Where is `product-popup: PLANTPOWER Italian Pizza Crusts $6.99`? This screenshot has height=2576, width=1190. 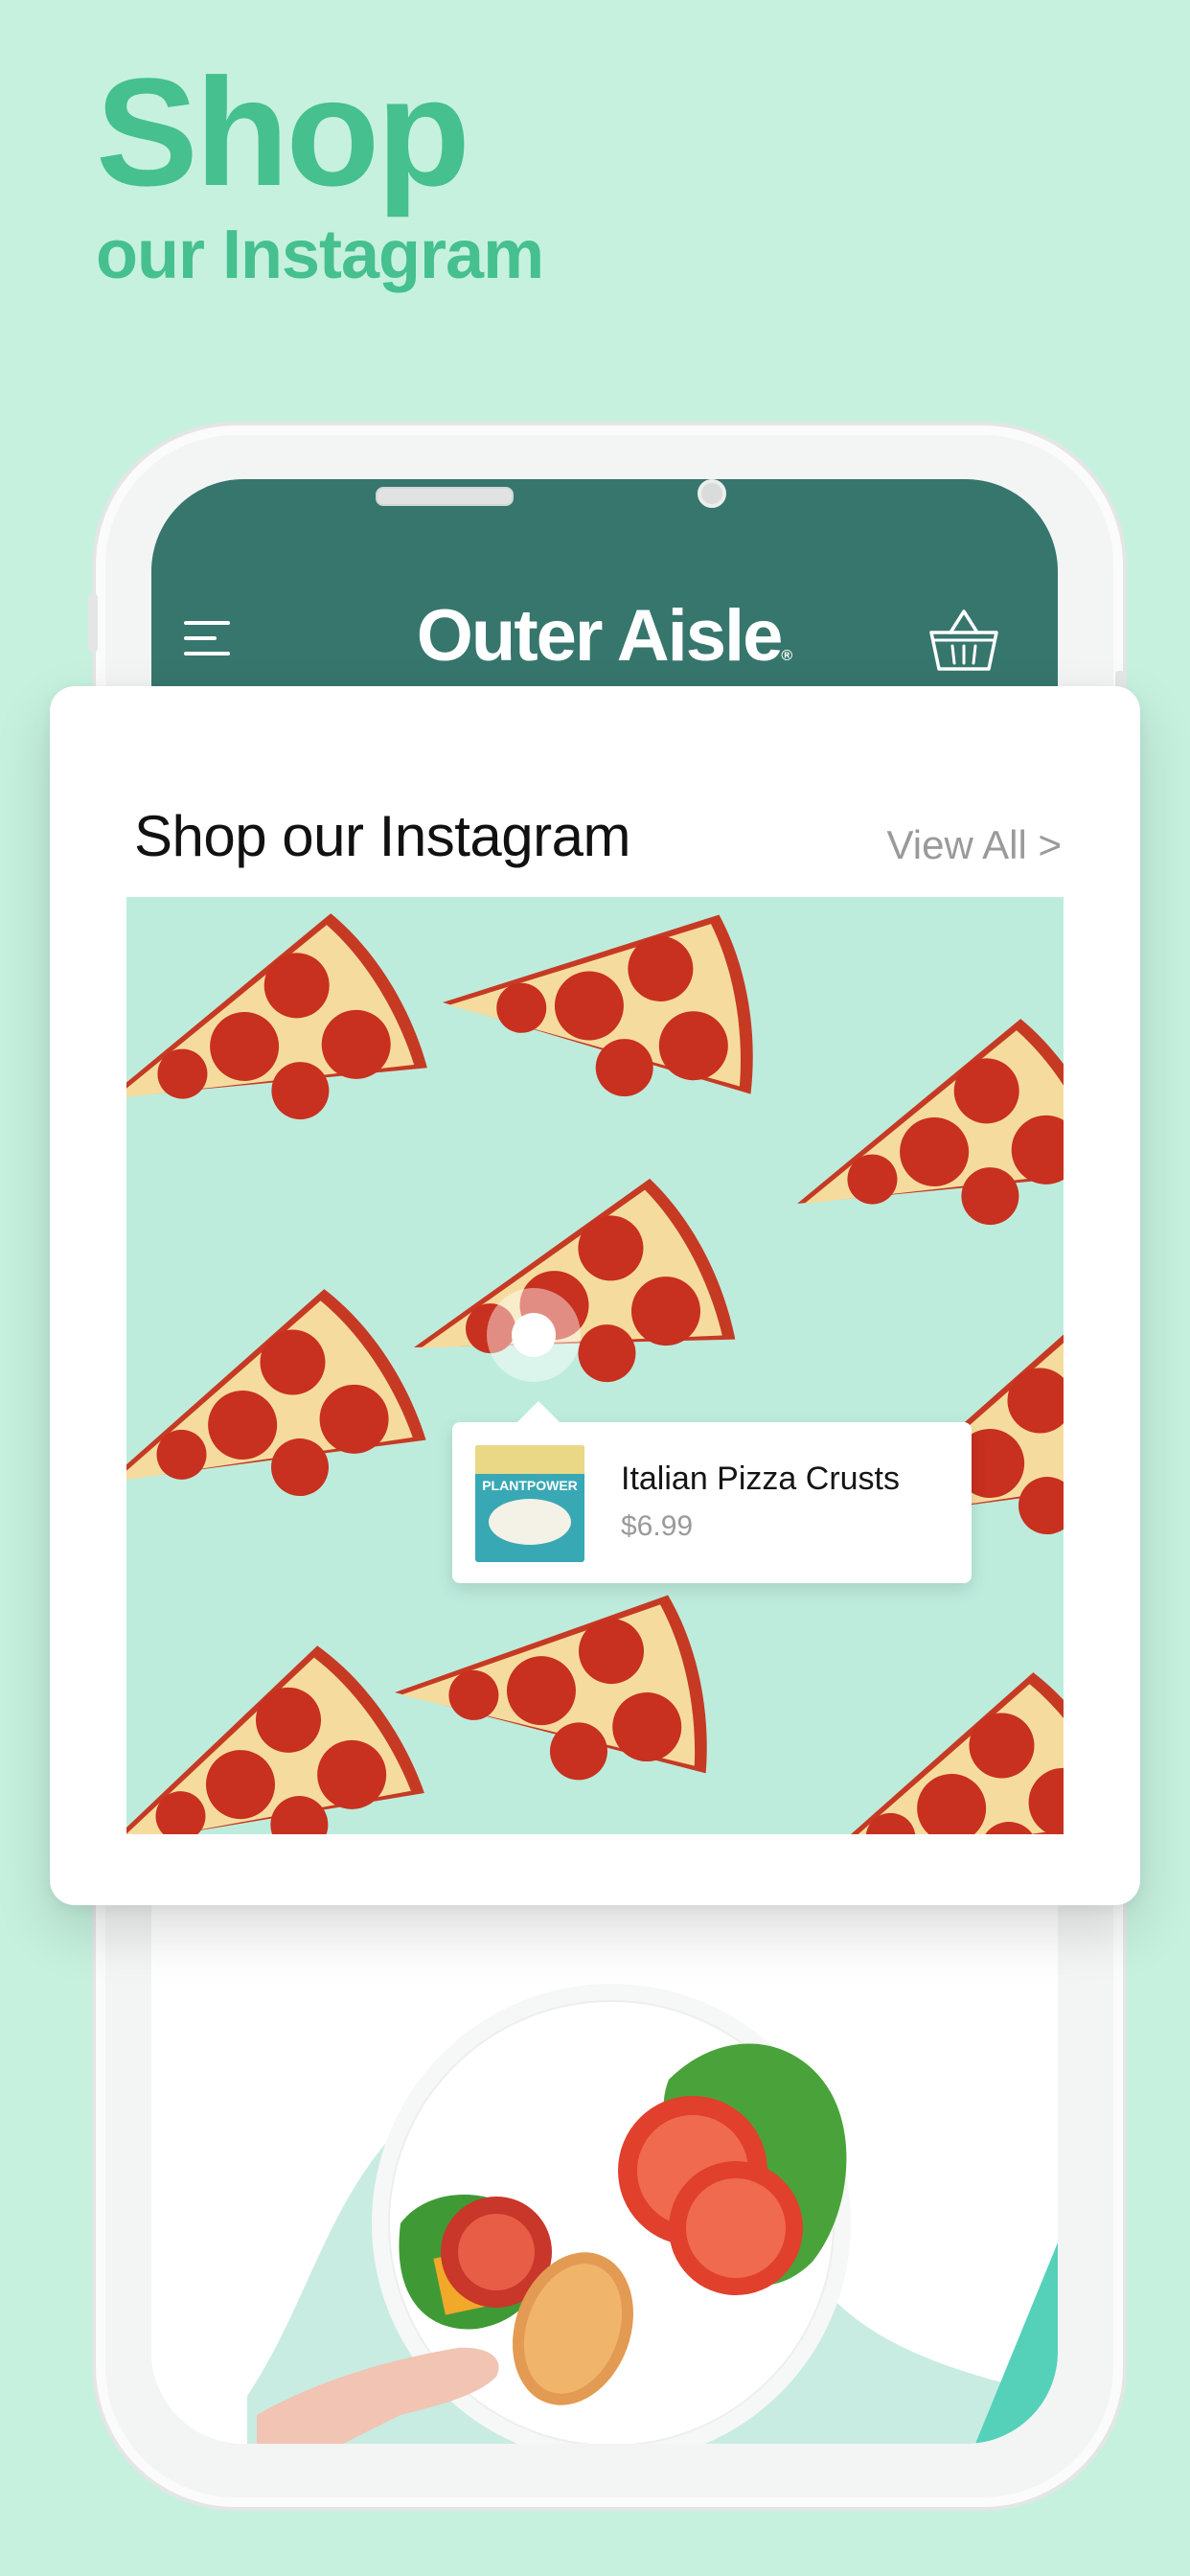 product-popup: PLANTPOWER Italian Pizza Crusts $6.99 is located at coordinates (712, 1492).